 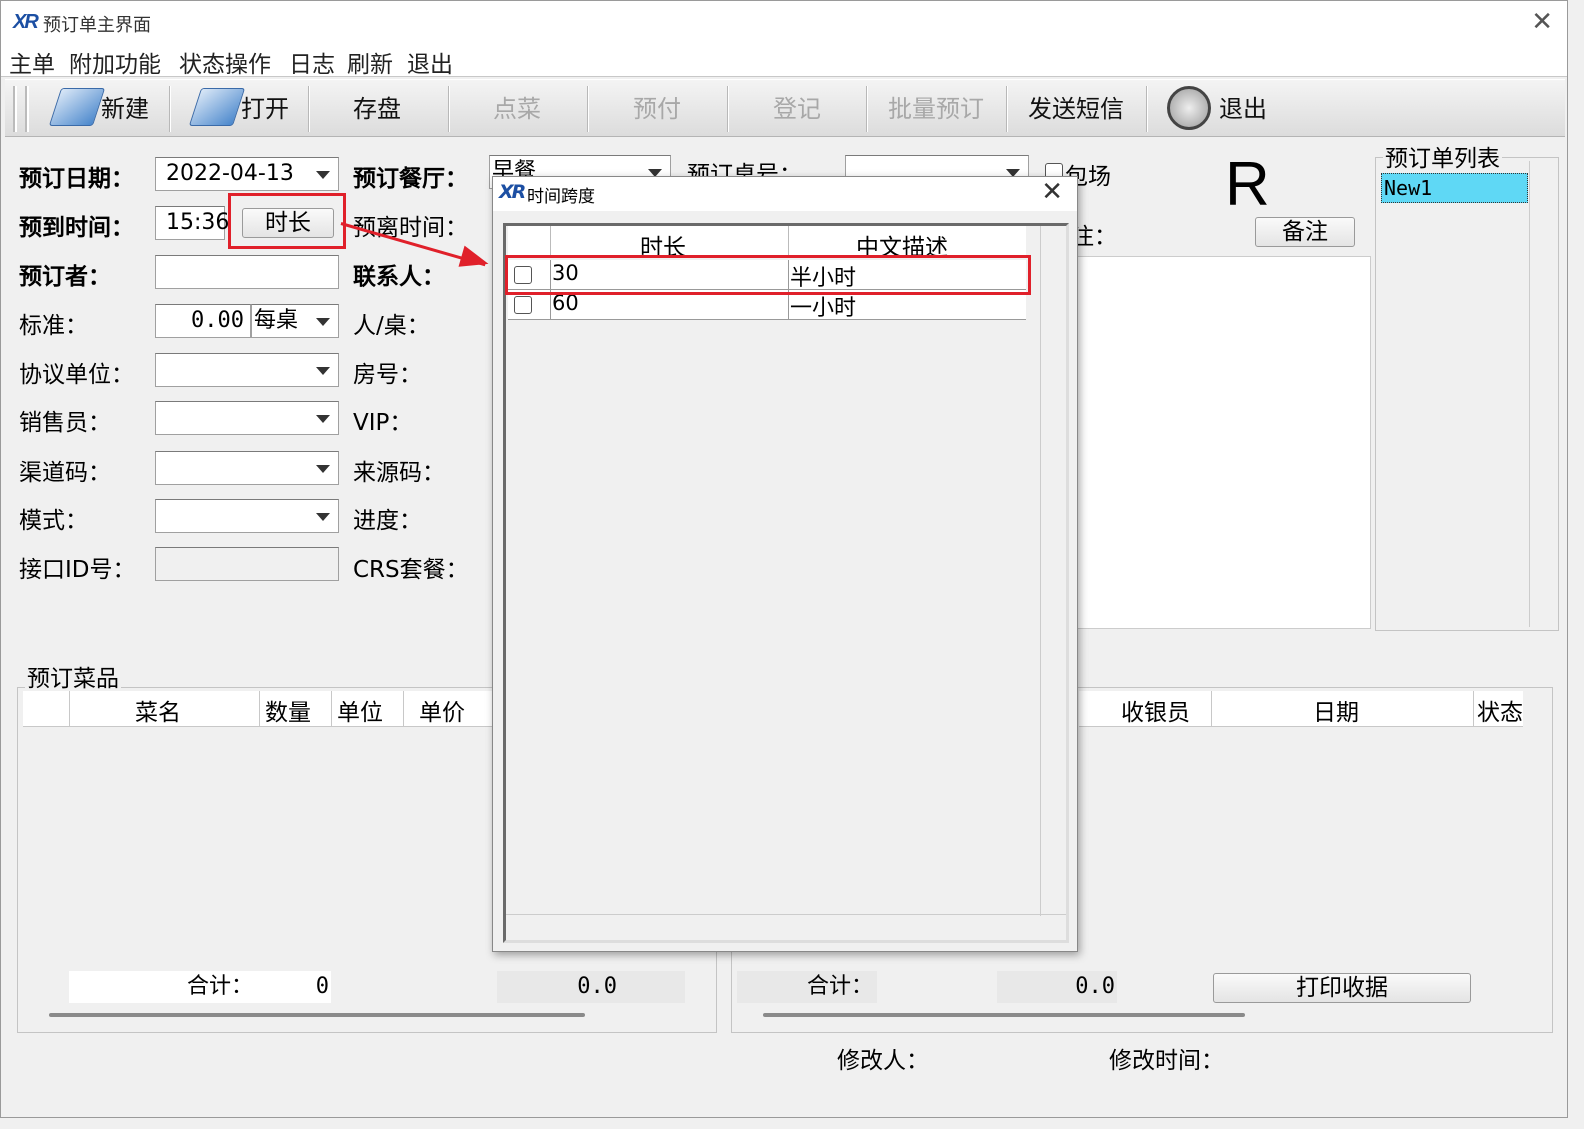 I want to click on leave-time-label: 预离时间：, so click(x=410, y=228).